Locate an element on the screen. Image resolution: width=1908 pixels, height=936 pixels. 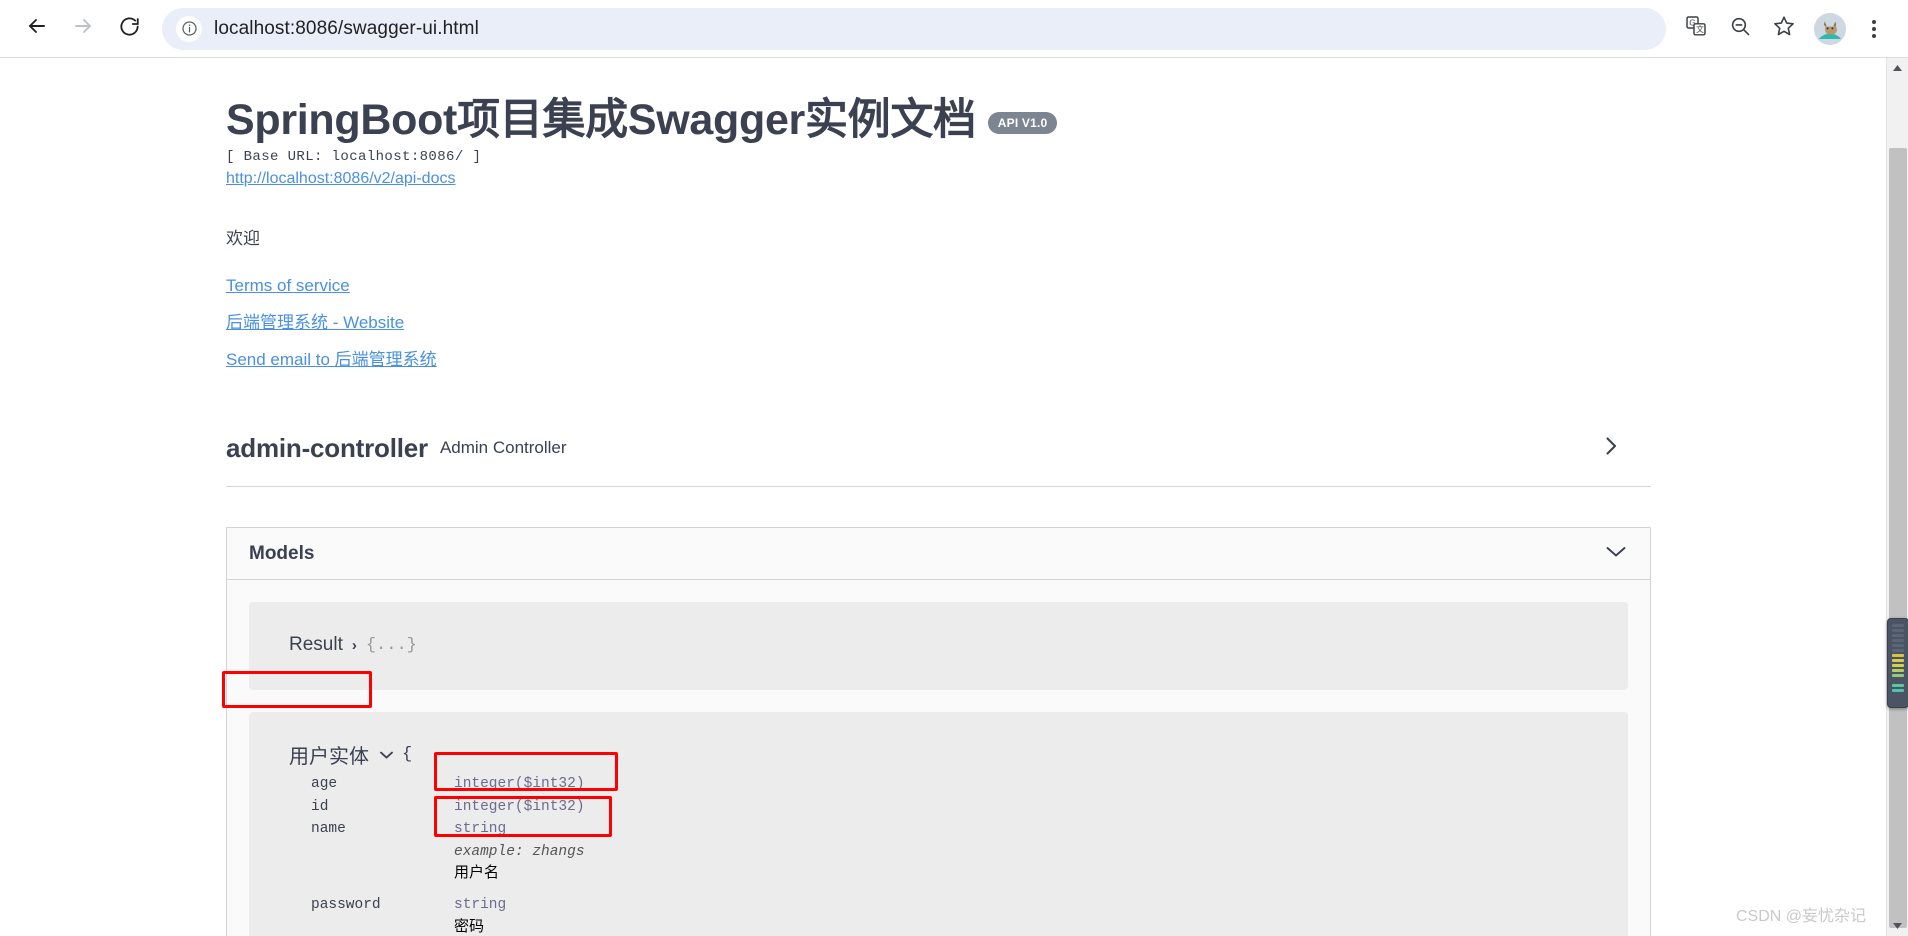
table-spacer-row is located at coordinates (448, 888).